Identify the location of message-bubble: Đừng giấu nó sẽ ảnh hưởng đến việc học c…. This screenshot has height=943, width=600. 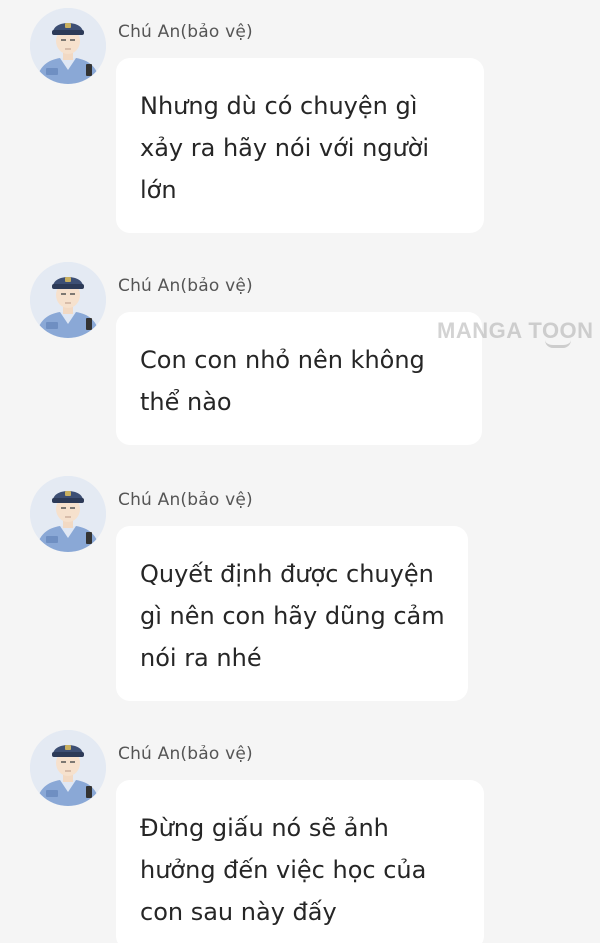
(300, 861).